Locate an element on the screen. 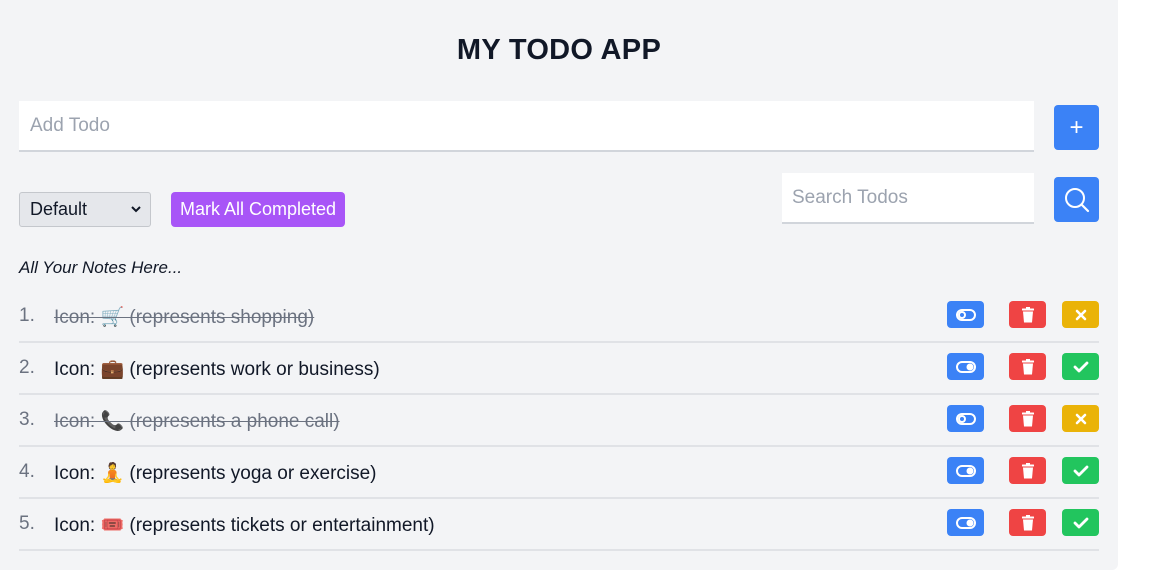 The image size is (1173, 577). todo-row: 4. Icon: 🧘 (represents yoga or exercise) is located at coordinates (559, 473).